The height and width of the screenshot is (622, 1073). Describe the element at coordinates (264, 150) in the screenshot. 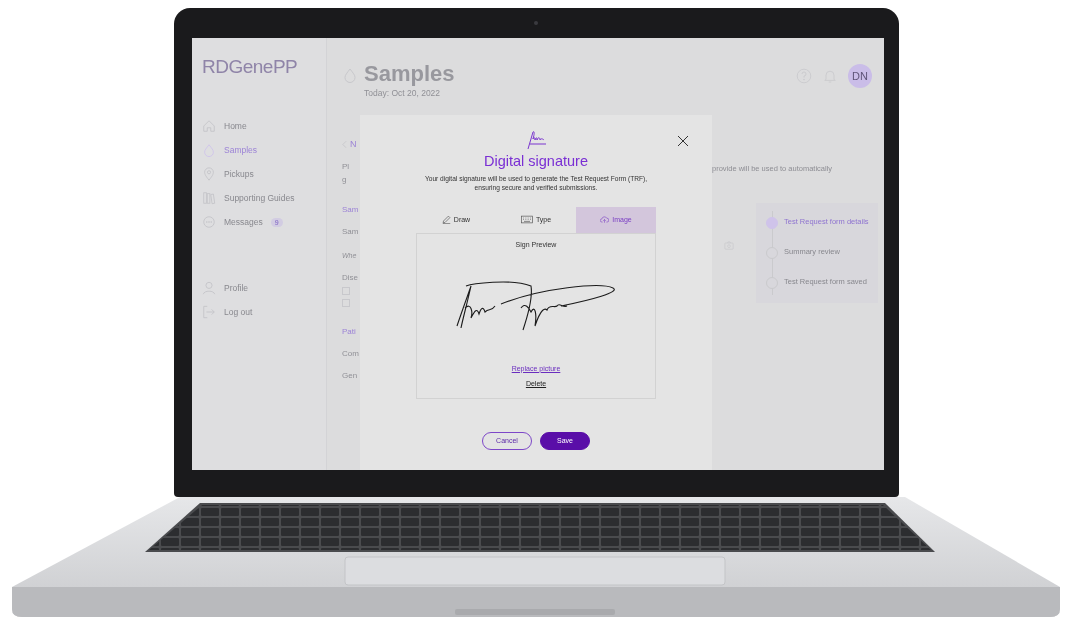

I see `nav-item: Samples` at that location.